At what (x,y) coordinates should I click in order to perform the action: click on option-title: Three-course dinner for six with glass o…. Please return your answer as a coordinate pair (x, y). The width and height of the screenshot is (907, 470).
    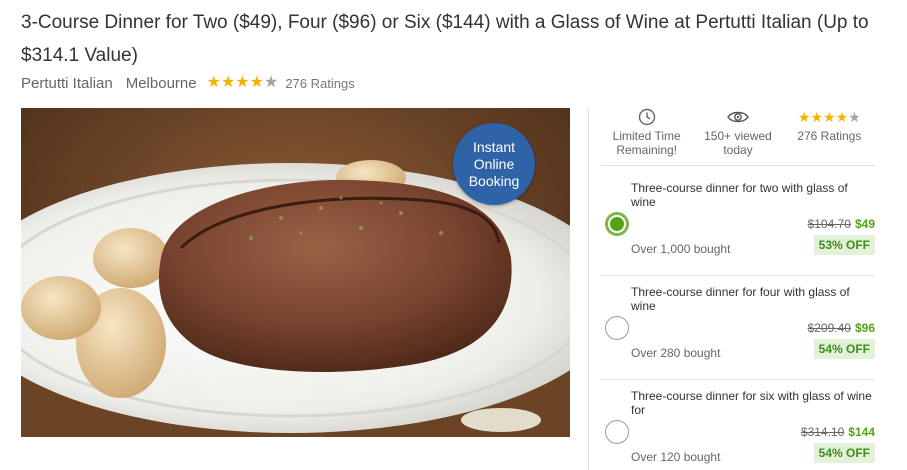
    Looking at the image, I should click on (751, 403).